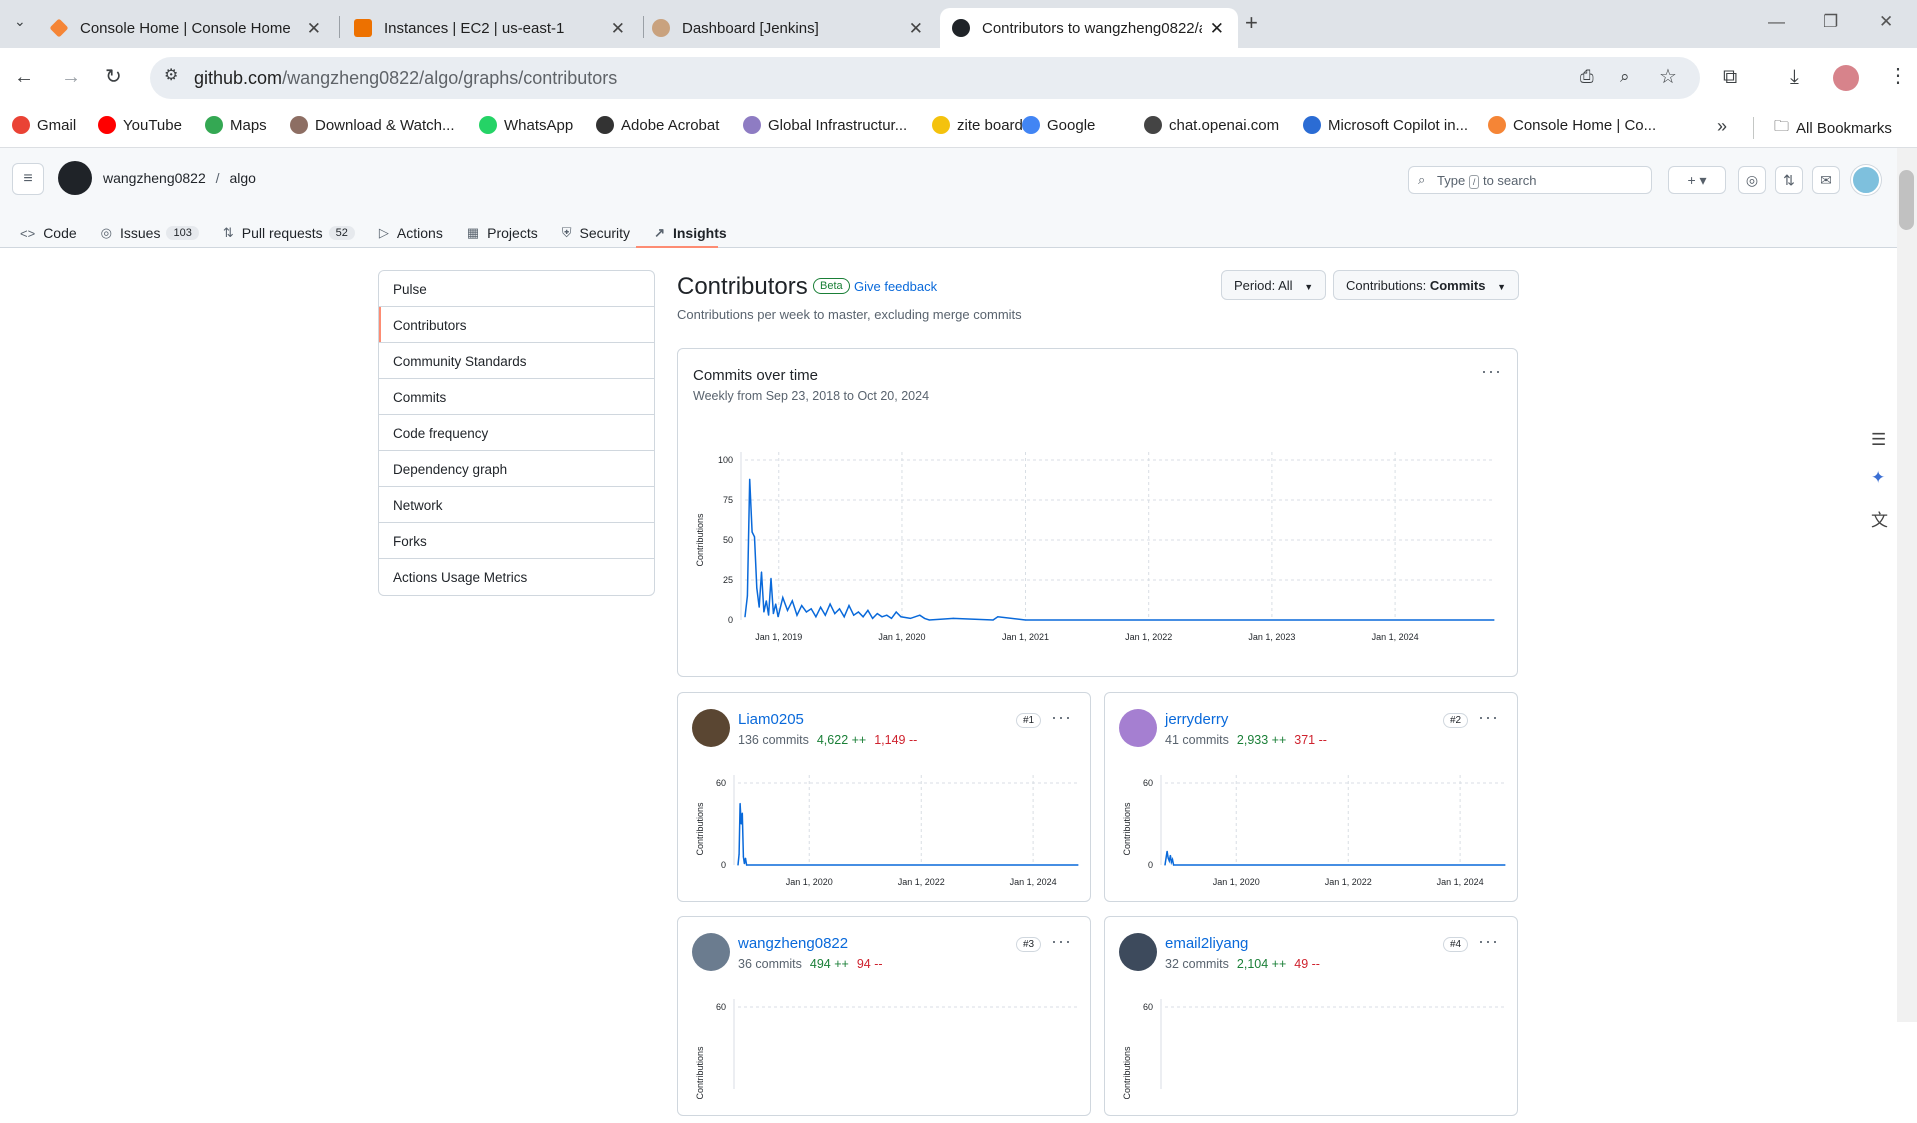 Image resolution: width=1917 pixels, height=1123 pixels. What do you see at coordinates (526, 125) in the screenshot?
I see `bookmark-item: WhatsApp` at bounding box center [526, 125].